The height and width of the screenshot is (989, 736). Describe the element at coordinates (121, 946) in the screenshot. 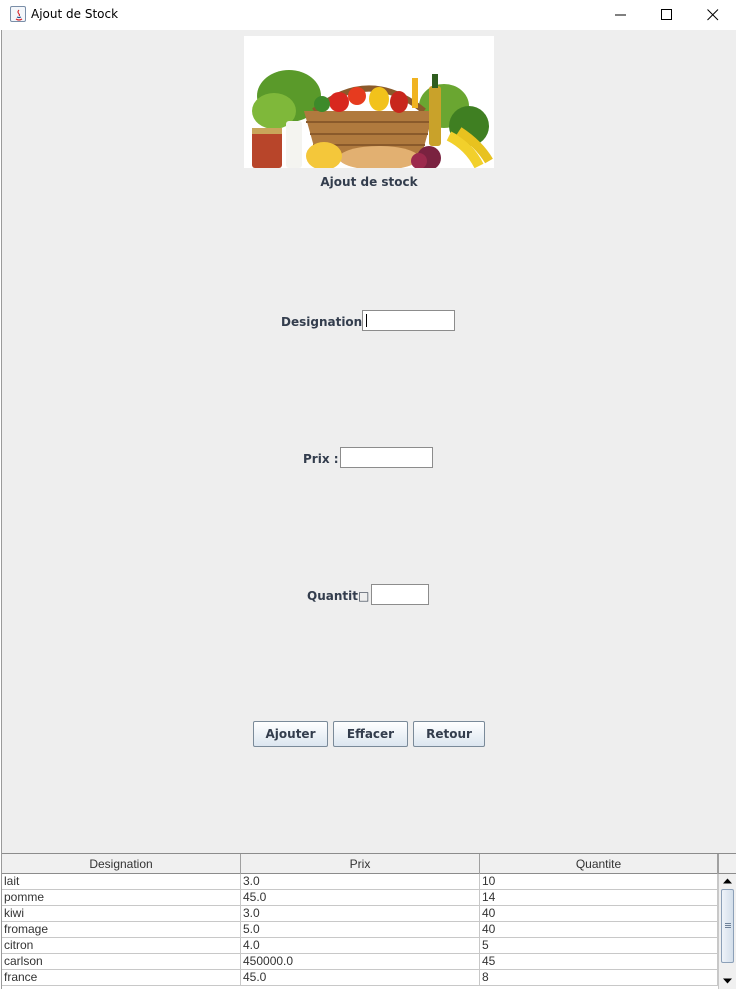

I see `cell-designation: citron` at that location.